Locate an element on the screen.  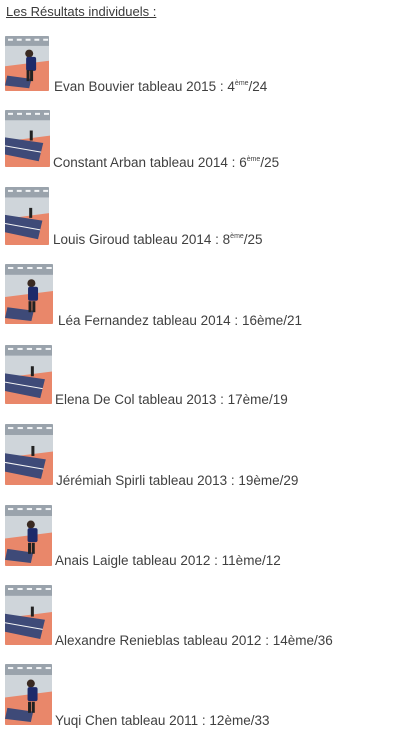
player-name: Anais Laigle is located at coordinates (92, 560).